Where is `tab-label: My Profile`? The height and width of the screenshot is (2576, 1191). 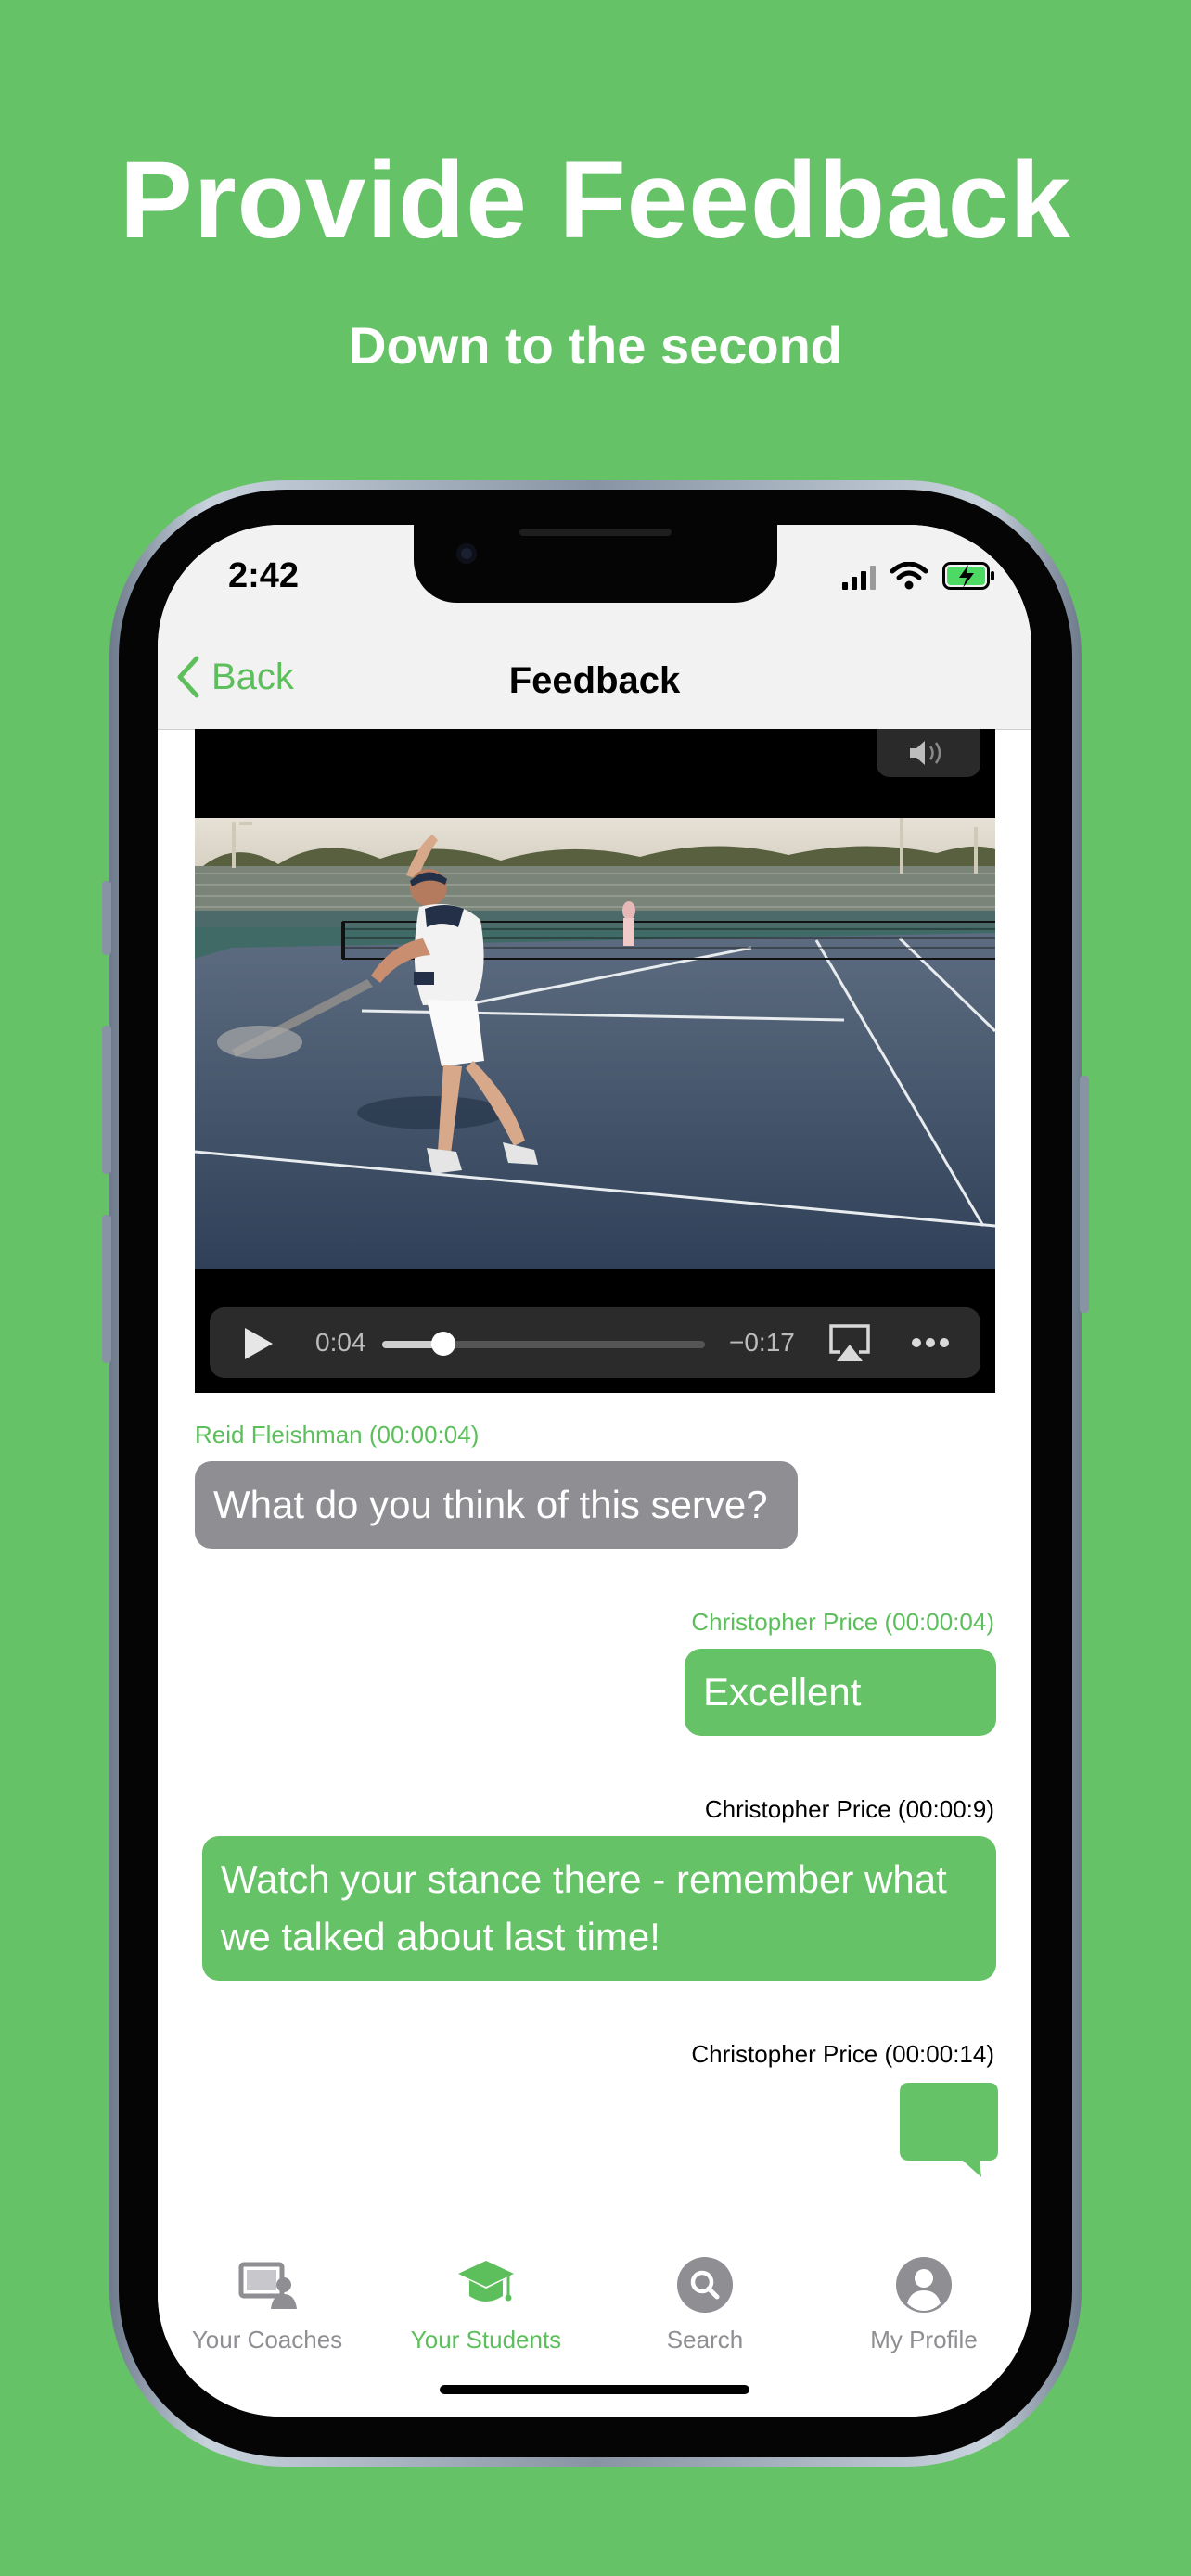 tab-label: My Profile is located at coordinates (924, 2339).